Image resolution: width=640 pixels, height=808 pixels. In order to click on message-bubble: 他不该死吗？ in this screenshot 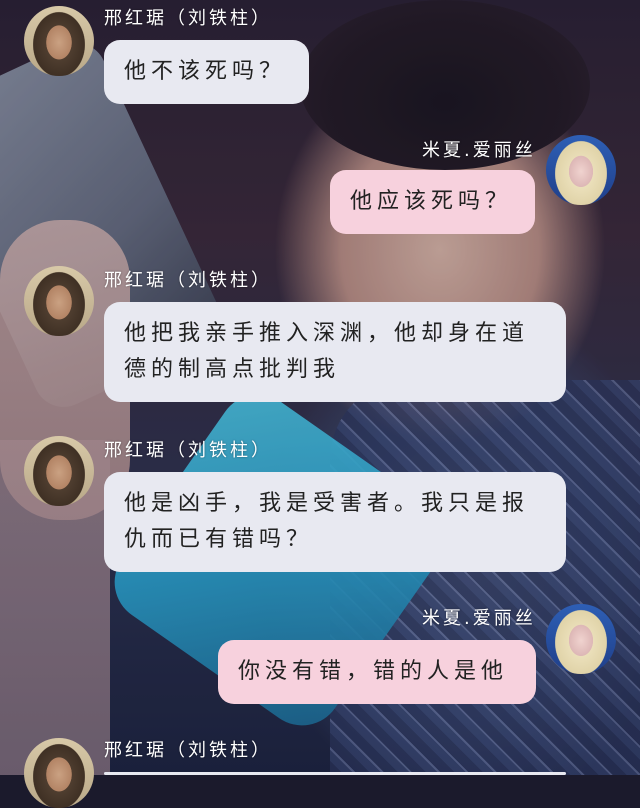, I will do `click(206, 72)`.